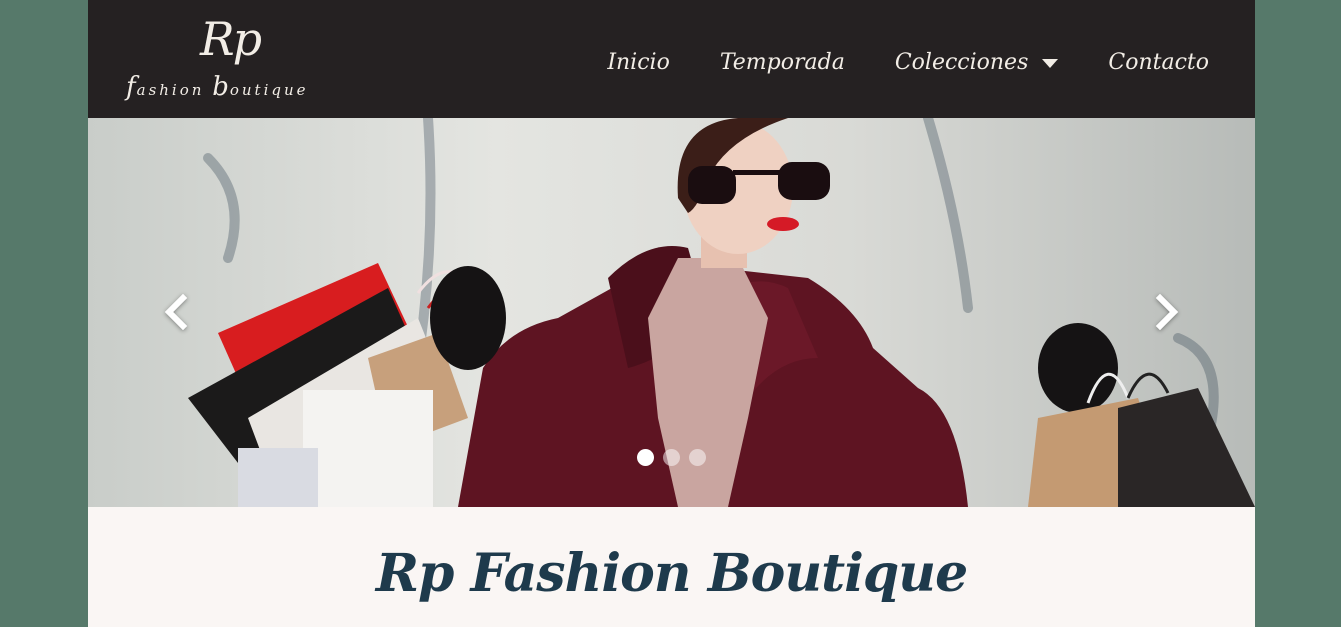  I want to click on main-nav: Inicio Temporada Colecciones Contacto, so click(908, 62).